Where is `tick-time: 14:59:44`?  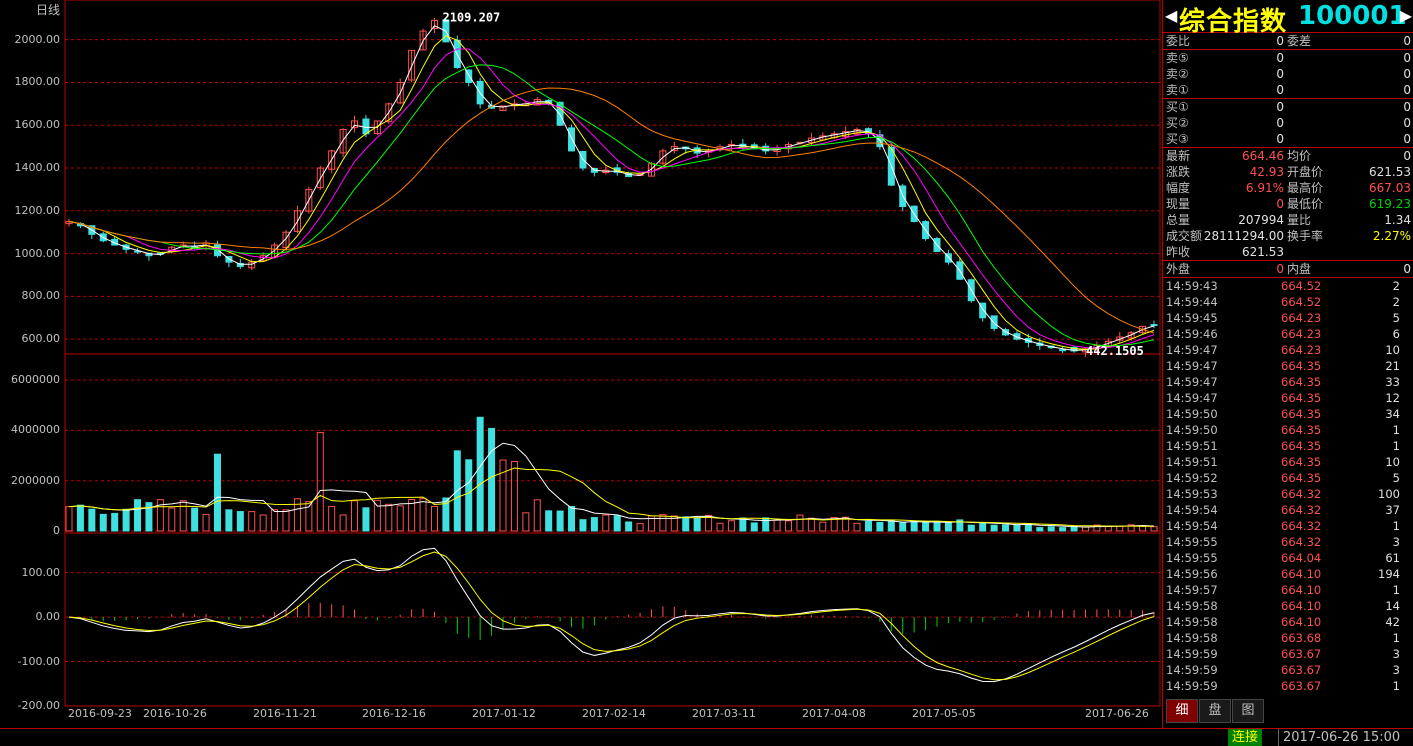
tick-time: 14:59:44 is located at coordinates (1192, 302).